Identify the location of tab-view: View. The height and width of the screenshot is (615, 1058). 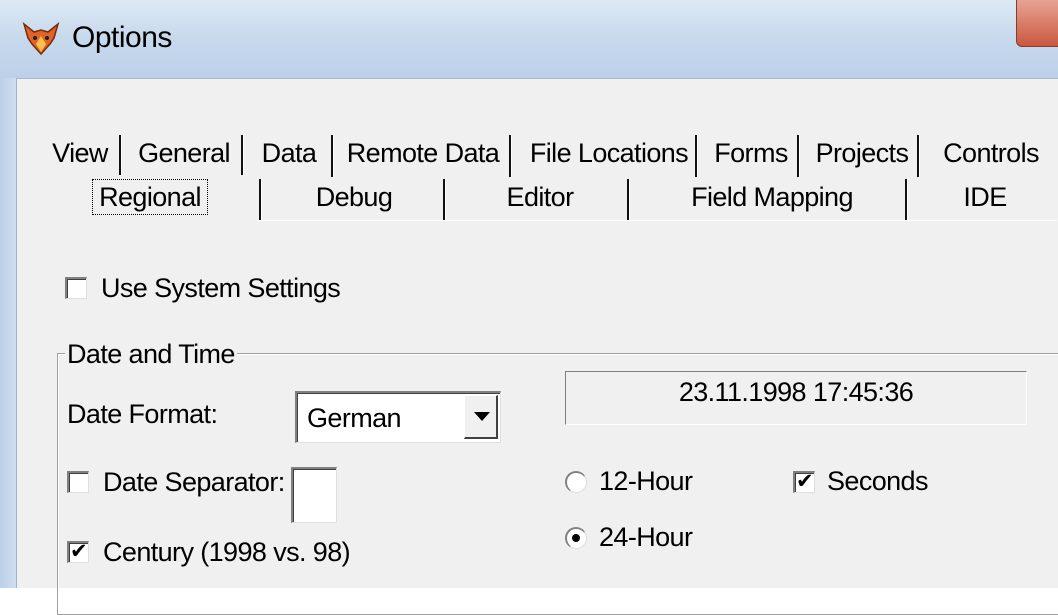
(80, 153).